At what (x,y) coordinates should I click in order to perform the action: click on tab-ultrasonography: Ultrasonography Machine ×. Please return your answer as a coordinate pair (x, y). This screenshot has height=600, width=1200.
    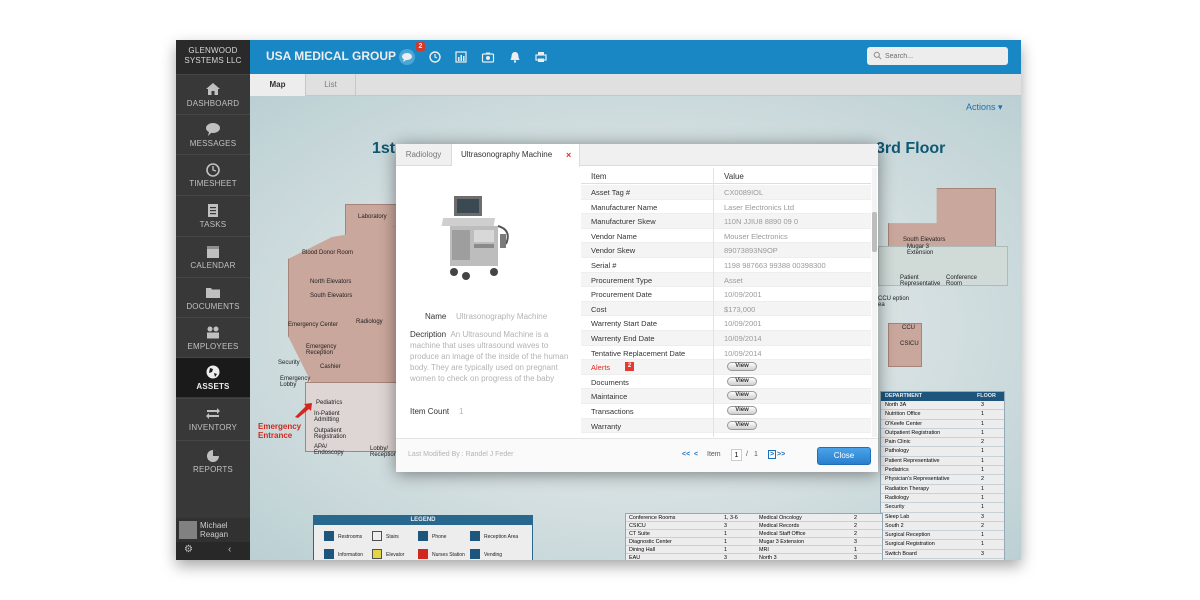
    Looking at the image, I should click on (516, 155).